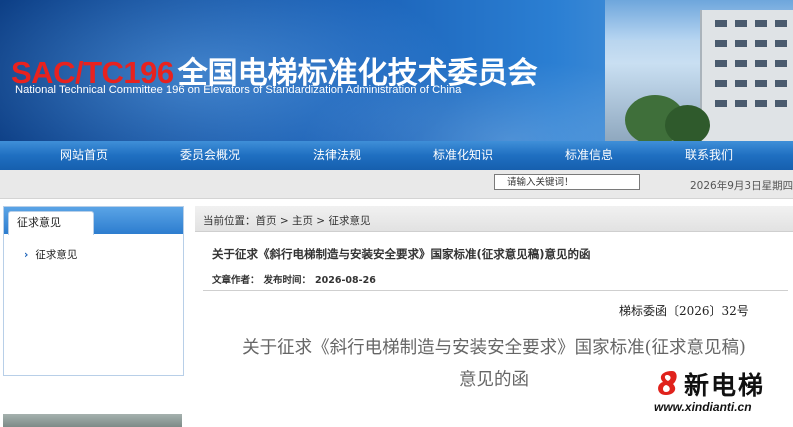  I want to click on sidebar: 征求意见 › 征求意见, so click(93, 291).